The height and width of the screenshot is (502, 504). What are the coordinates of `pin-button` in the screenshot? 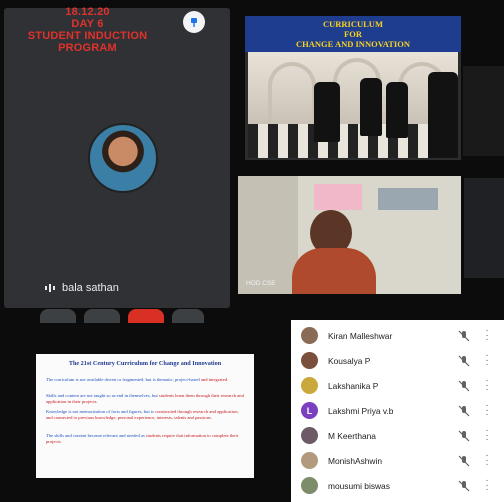 It's located at (194, 22).